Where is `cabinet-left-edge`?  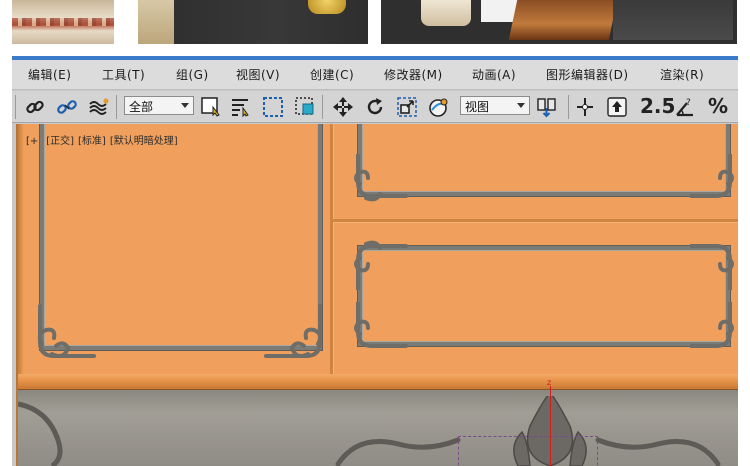
cabinet-left-edge is located at coordinates (21, 249).